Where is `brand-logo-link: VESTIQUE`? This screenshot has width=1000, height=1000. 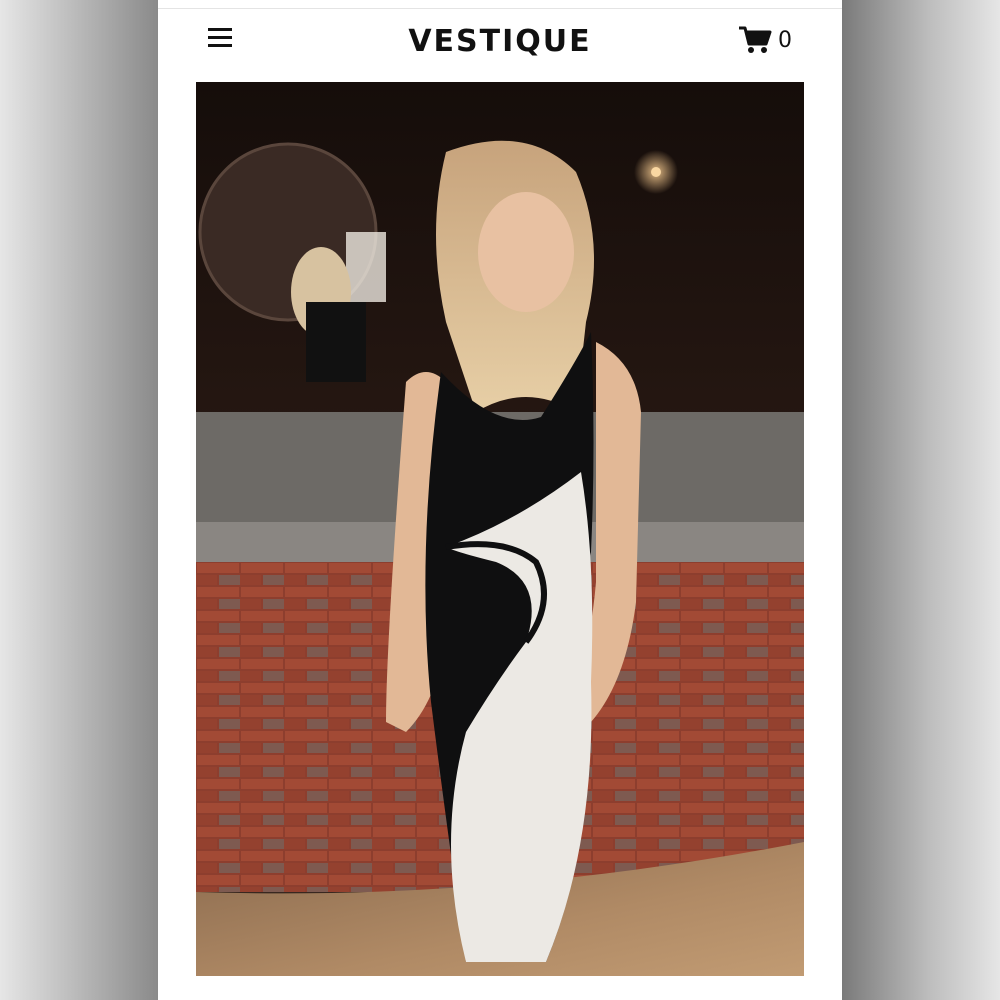
brand-logo-link: VESTIQUE is located at coordinates (499, 41).